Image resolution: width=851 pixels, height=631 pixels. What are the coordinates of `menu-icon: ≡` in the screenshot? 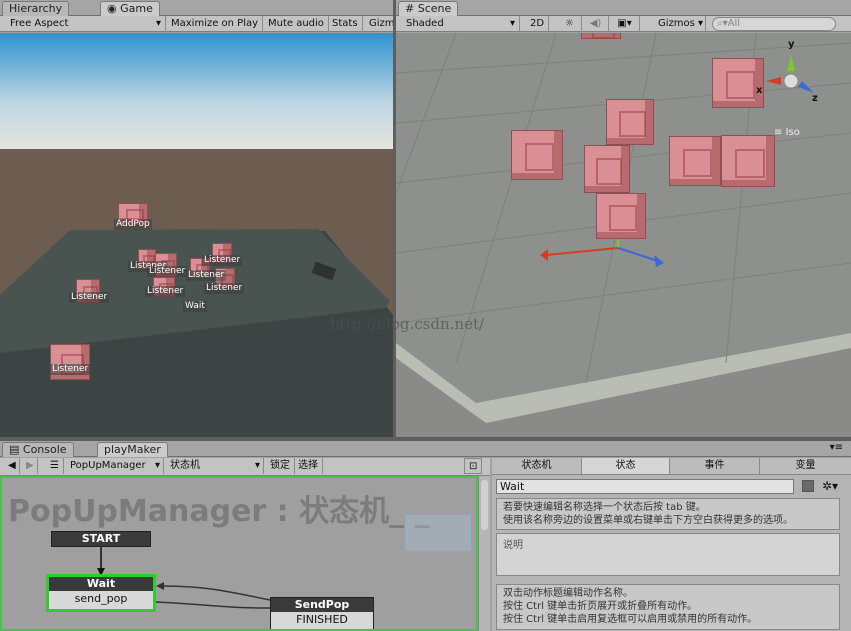 It's located at (780, 132).